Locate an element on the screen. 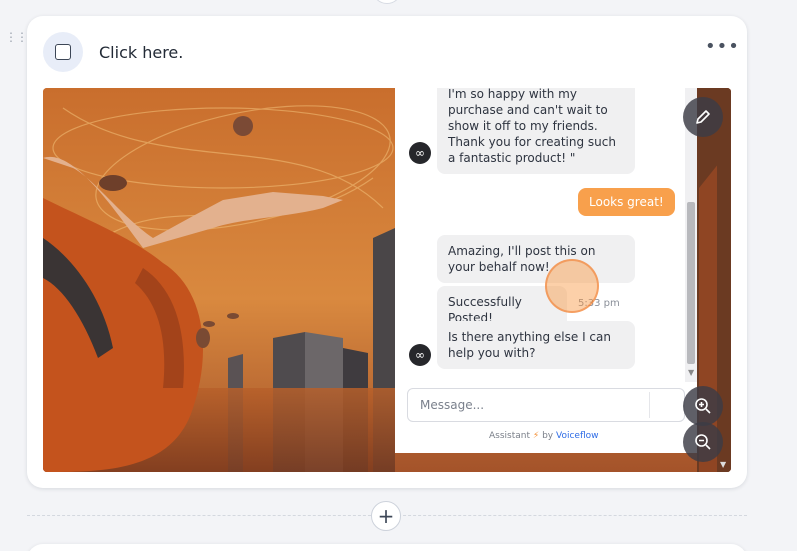 Image resolution: width=797 pixels, height=551 pixels. step-title: Click here. is located at coordinates (141, 52).